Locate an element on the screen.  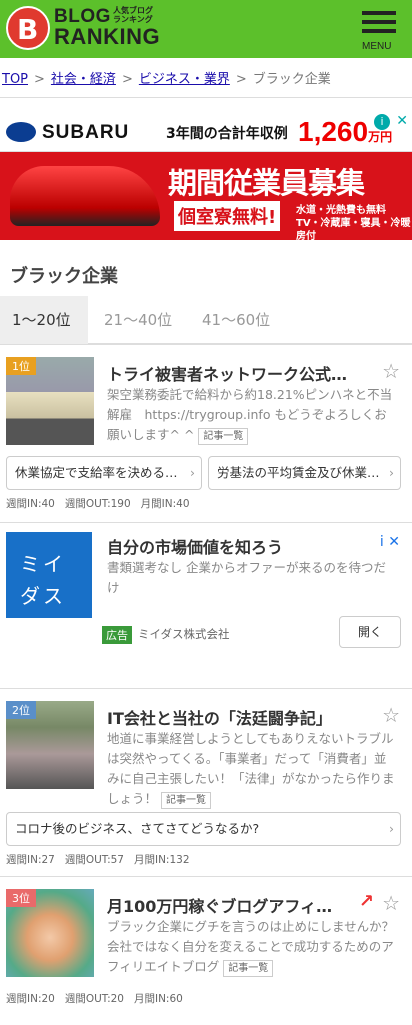
rank-badge: 3位 is located at coordinates (21, 898).